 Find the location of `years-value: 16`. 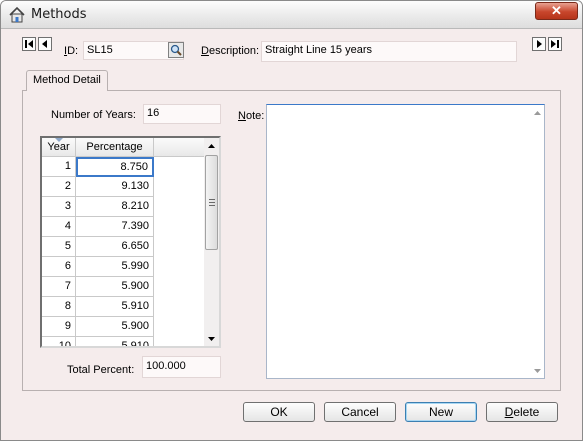

years-value: 16 is located at coordinates (153, 113).